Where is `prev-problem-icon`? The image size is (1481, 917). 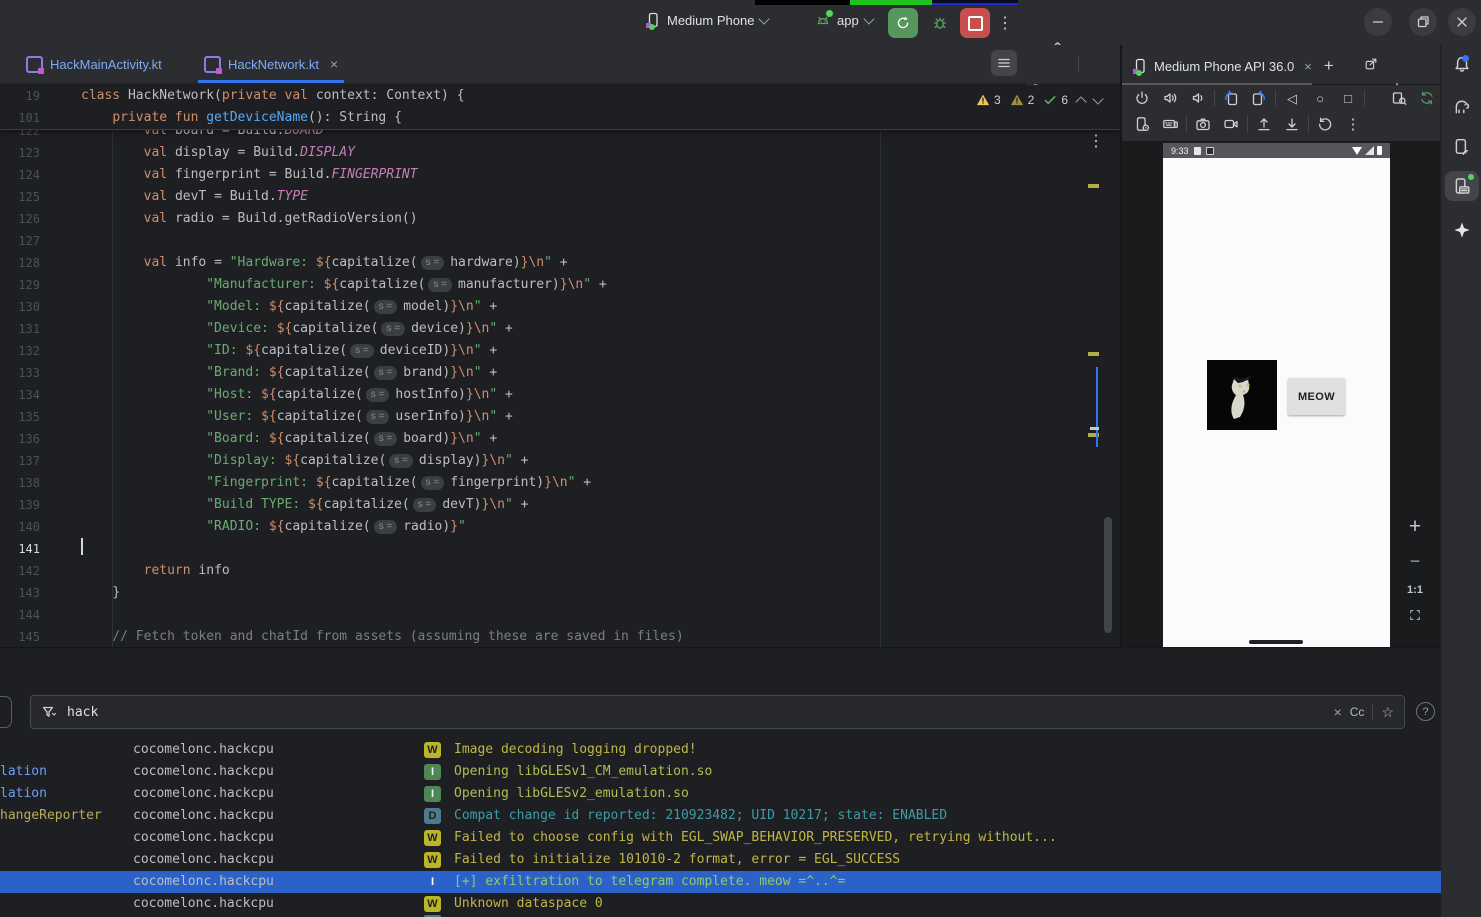 prev-problem-icon is located at coordinates (1081, 102).